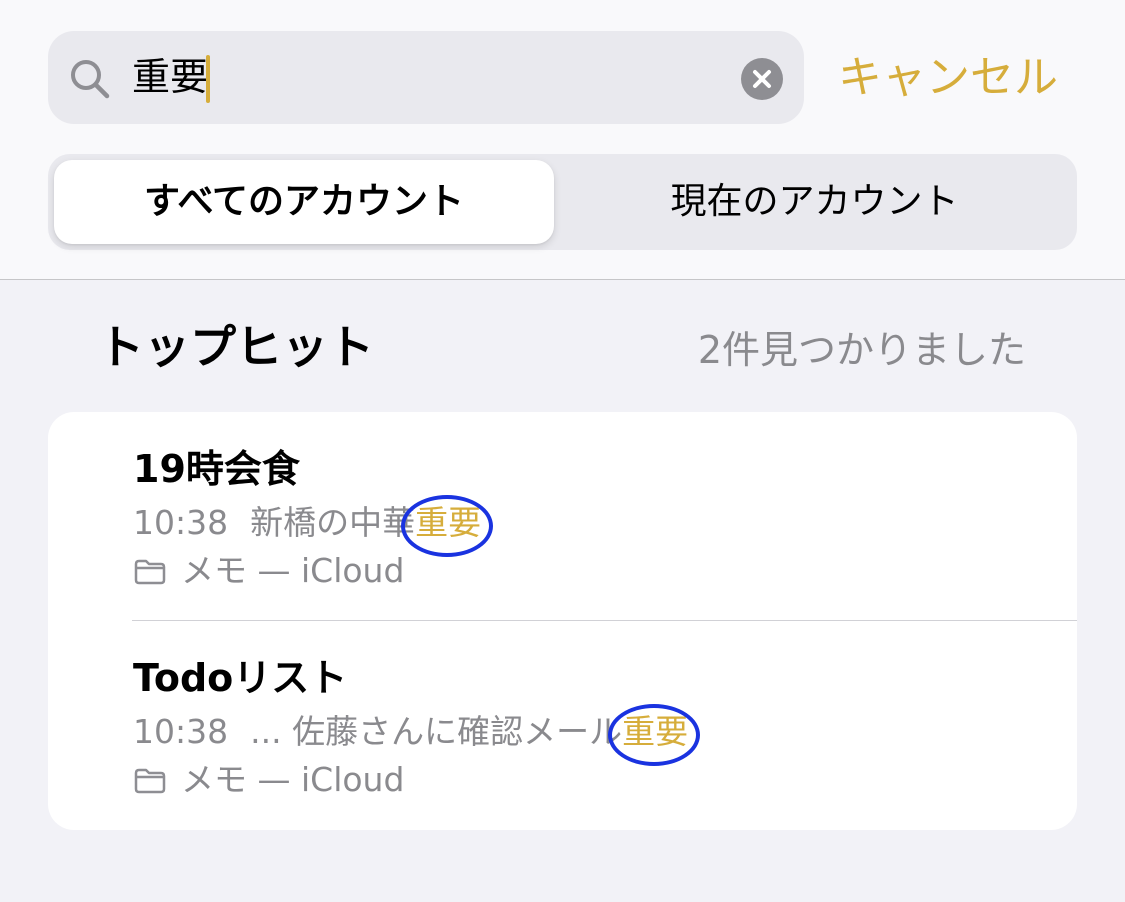  I want to click on note-snippet: 新橋の中華, so click(333, 522).